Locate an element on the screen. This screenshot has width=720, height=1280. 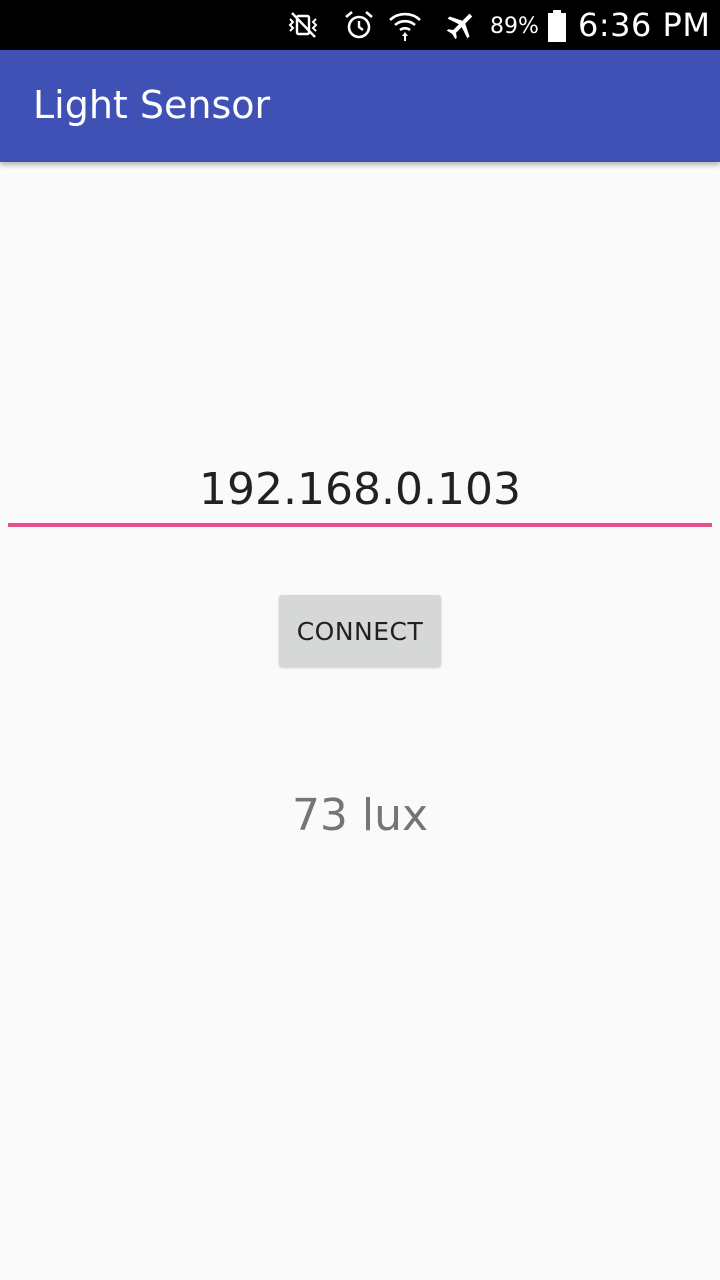
app-bar: Light Sensor is located at coordinates (360, 106).